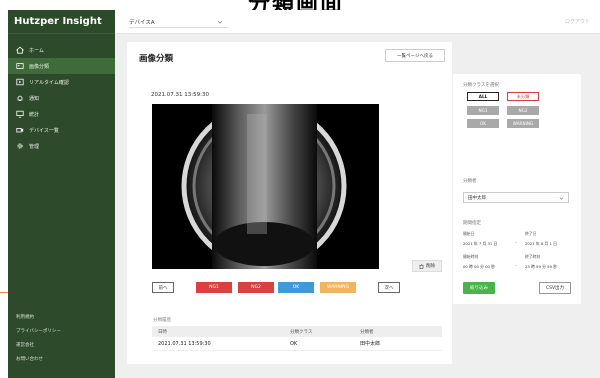 This screenshot has width=600, height=378. I want to click on chip-ng1: NG1, so click(483, 110).